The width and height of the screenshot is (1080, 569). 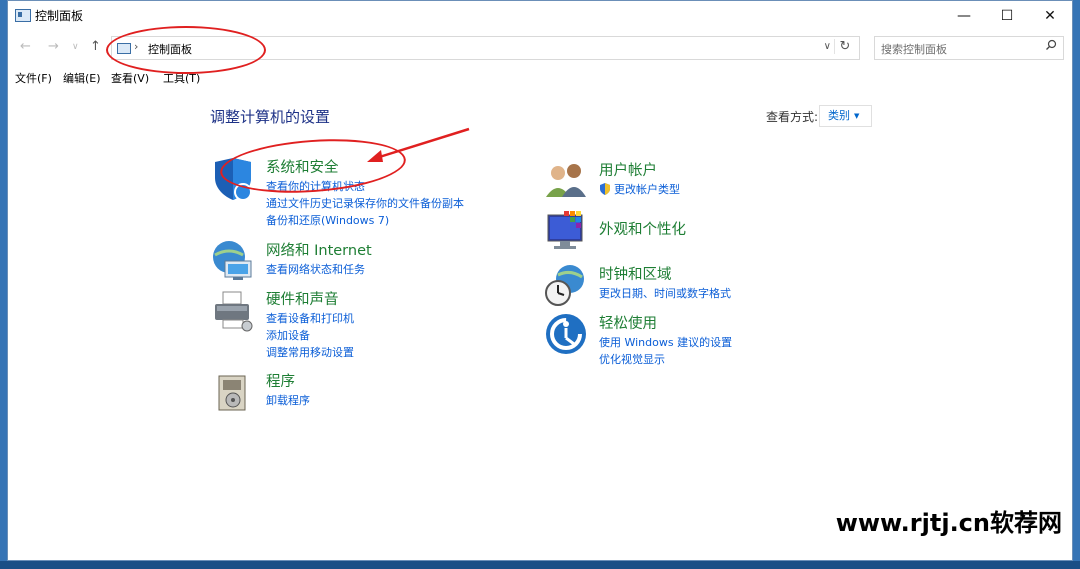 What do you see at coordinates (1049, 16) in the screenshot?
I see `close-button: ✕` at bounding box center [1049, 16].